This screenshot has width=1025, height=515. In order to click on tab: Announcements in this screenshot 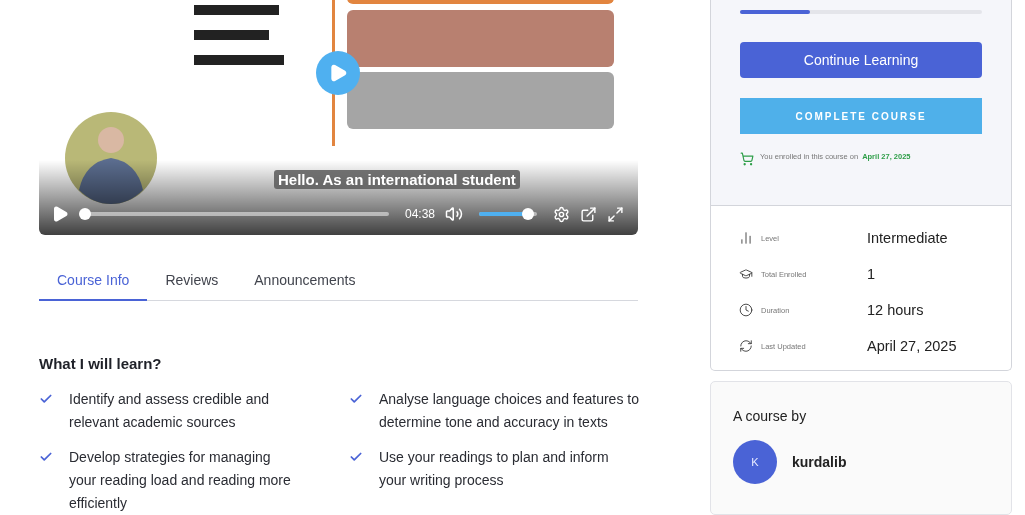, I will do `click(305, 281)`.